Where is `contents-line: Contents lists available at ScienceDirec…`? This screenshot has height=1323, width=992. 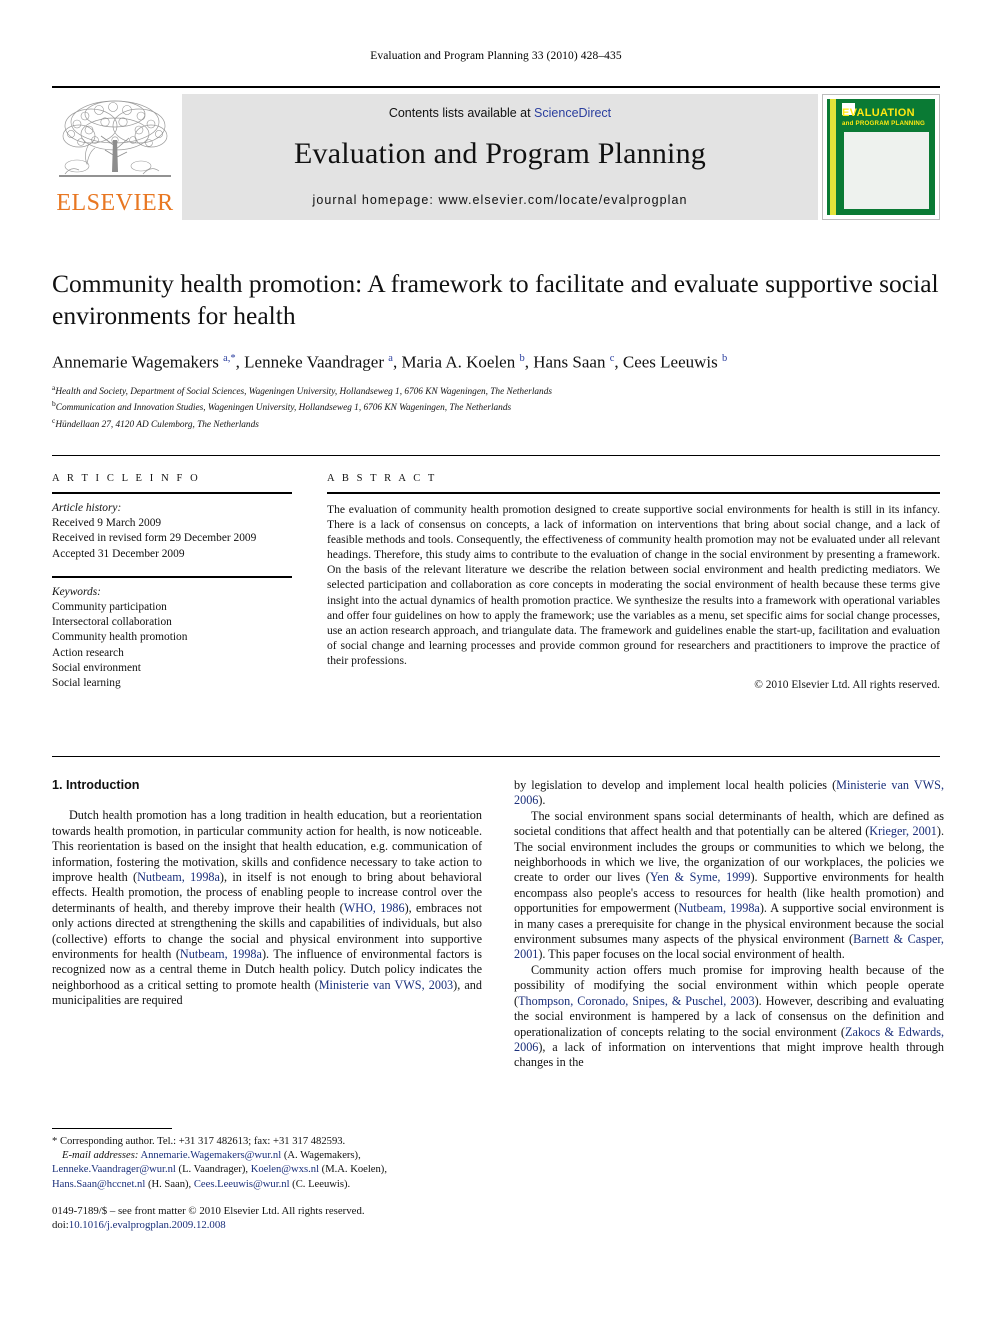 contents-line: Contents lists available at ScienceDirec… is located at coordinates (500, 113).